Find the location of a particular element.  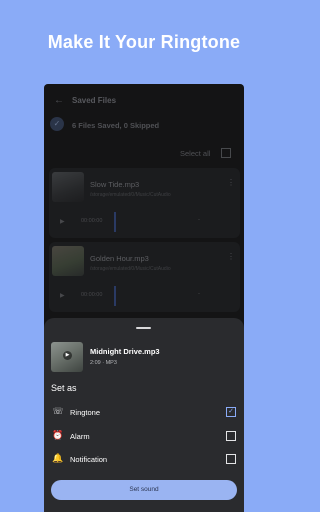

audio-meta: 2:09 · MP3 is located at coordinates (103, 363).